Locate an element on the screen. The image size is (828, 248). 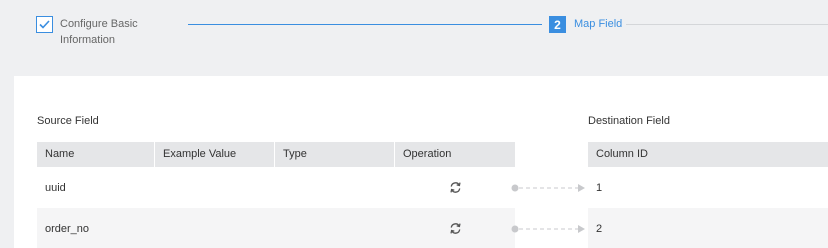
destination-row: 1 is located at coordinates (708, 187).